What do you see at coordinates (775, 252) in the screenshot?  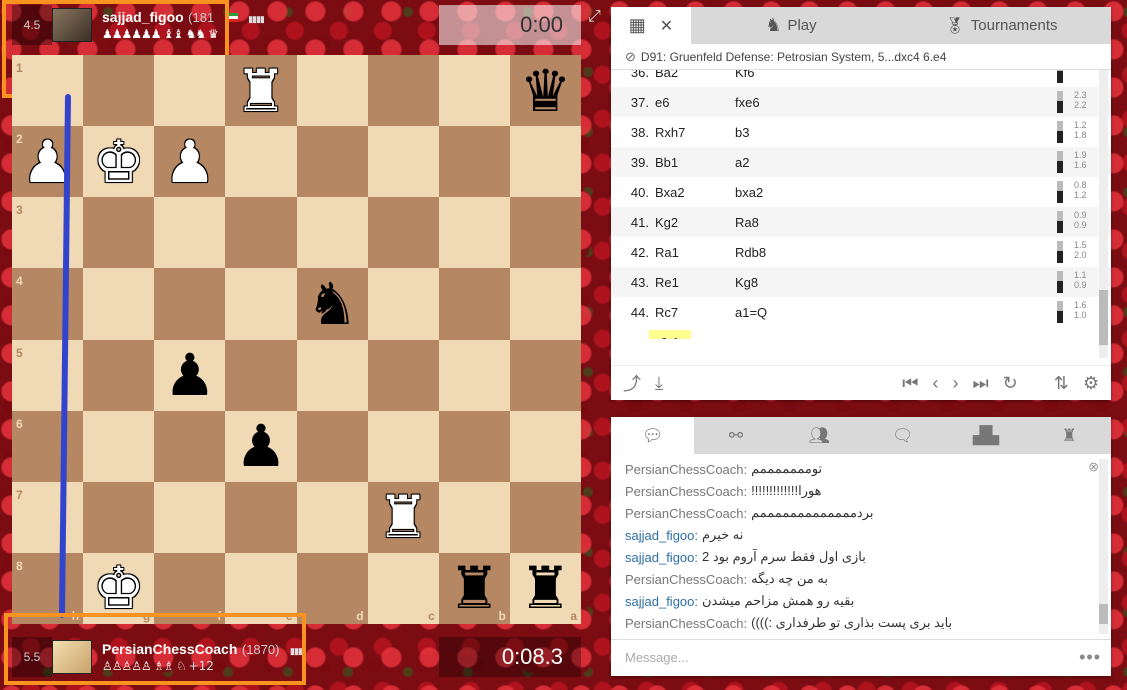 I see `black-move: Rdb8` at bounding box center [775, 252].